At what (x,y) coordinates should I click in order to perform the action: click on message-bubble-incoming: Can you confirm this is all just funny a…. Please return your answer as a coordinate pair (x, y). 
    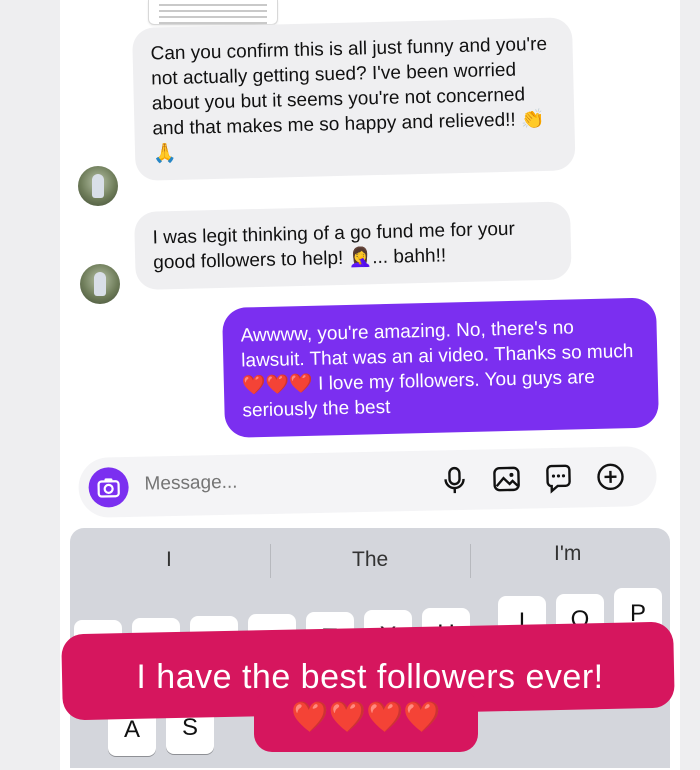
    Looking at the image, I should click on (354, 99).